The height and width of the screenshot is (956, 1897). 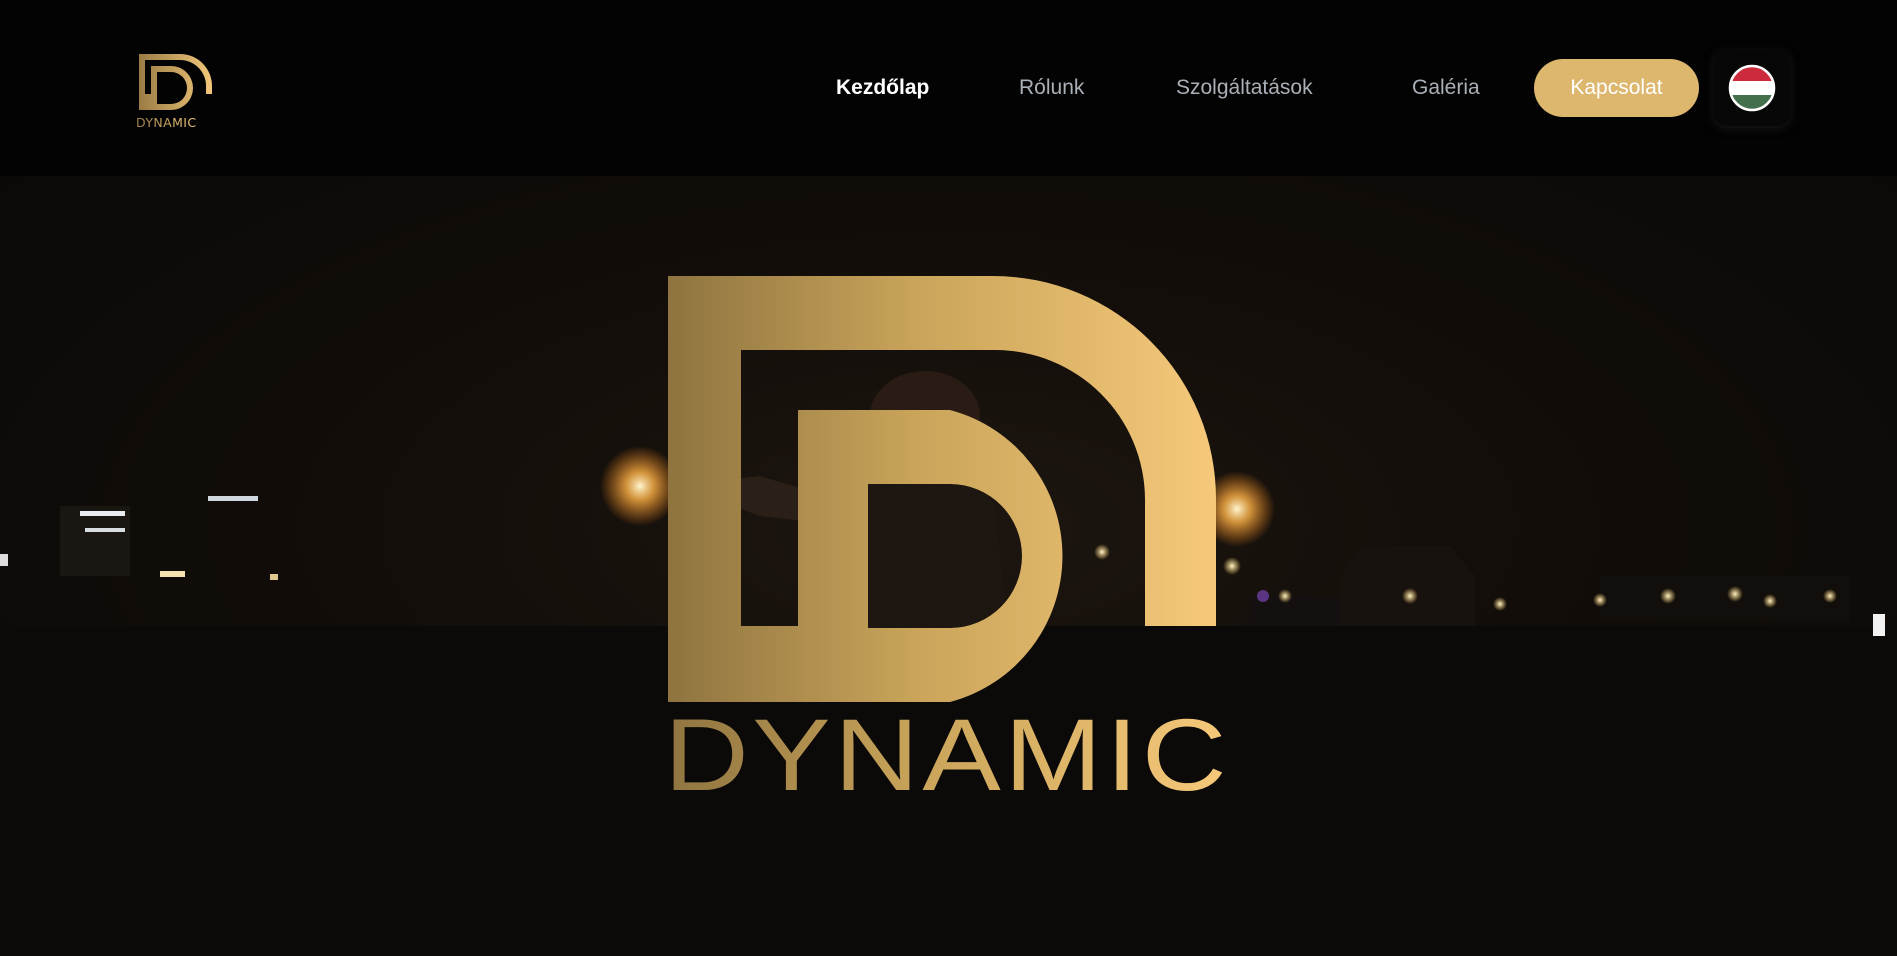 I want to click on left-buildings, so click(x=139, y=538).